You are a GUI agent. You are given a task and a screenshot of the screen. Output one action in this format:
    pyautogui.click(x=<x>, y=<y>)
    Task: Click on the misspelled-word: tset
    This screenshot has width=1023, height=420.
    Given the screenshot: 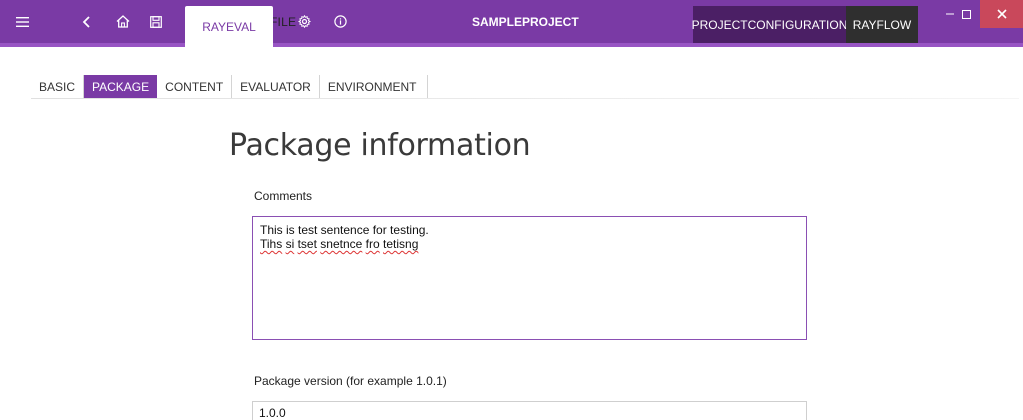 What is the action you would take?
    pyautogui.click(x=307, y=244)
    